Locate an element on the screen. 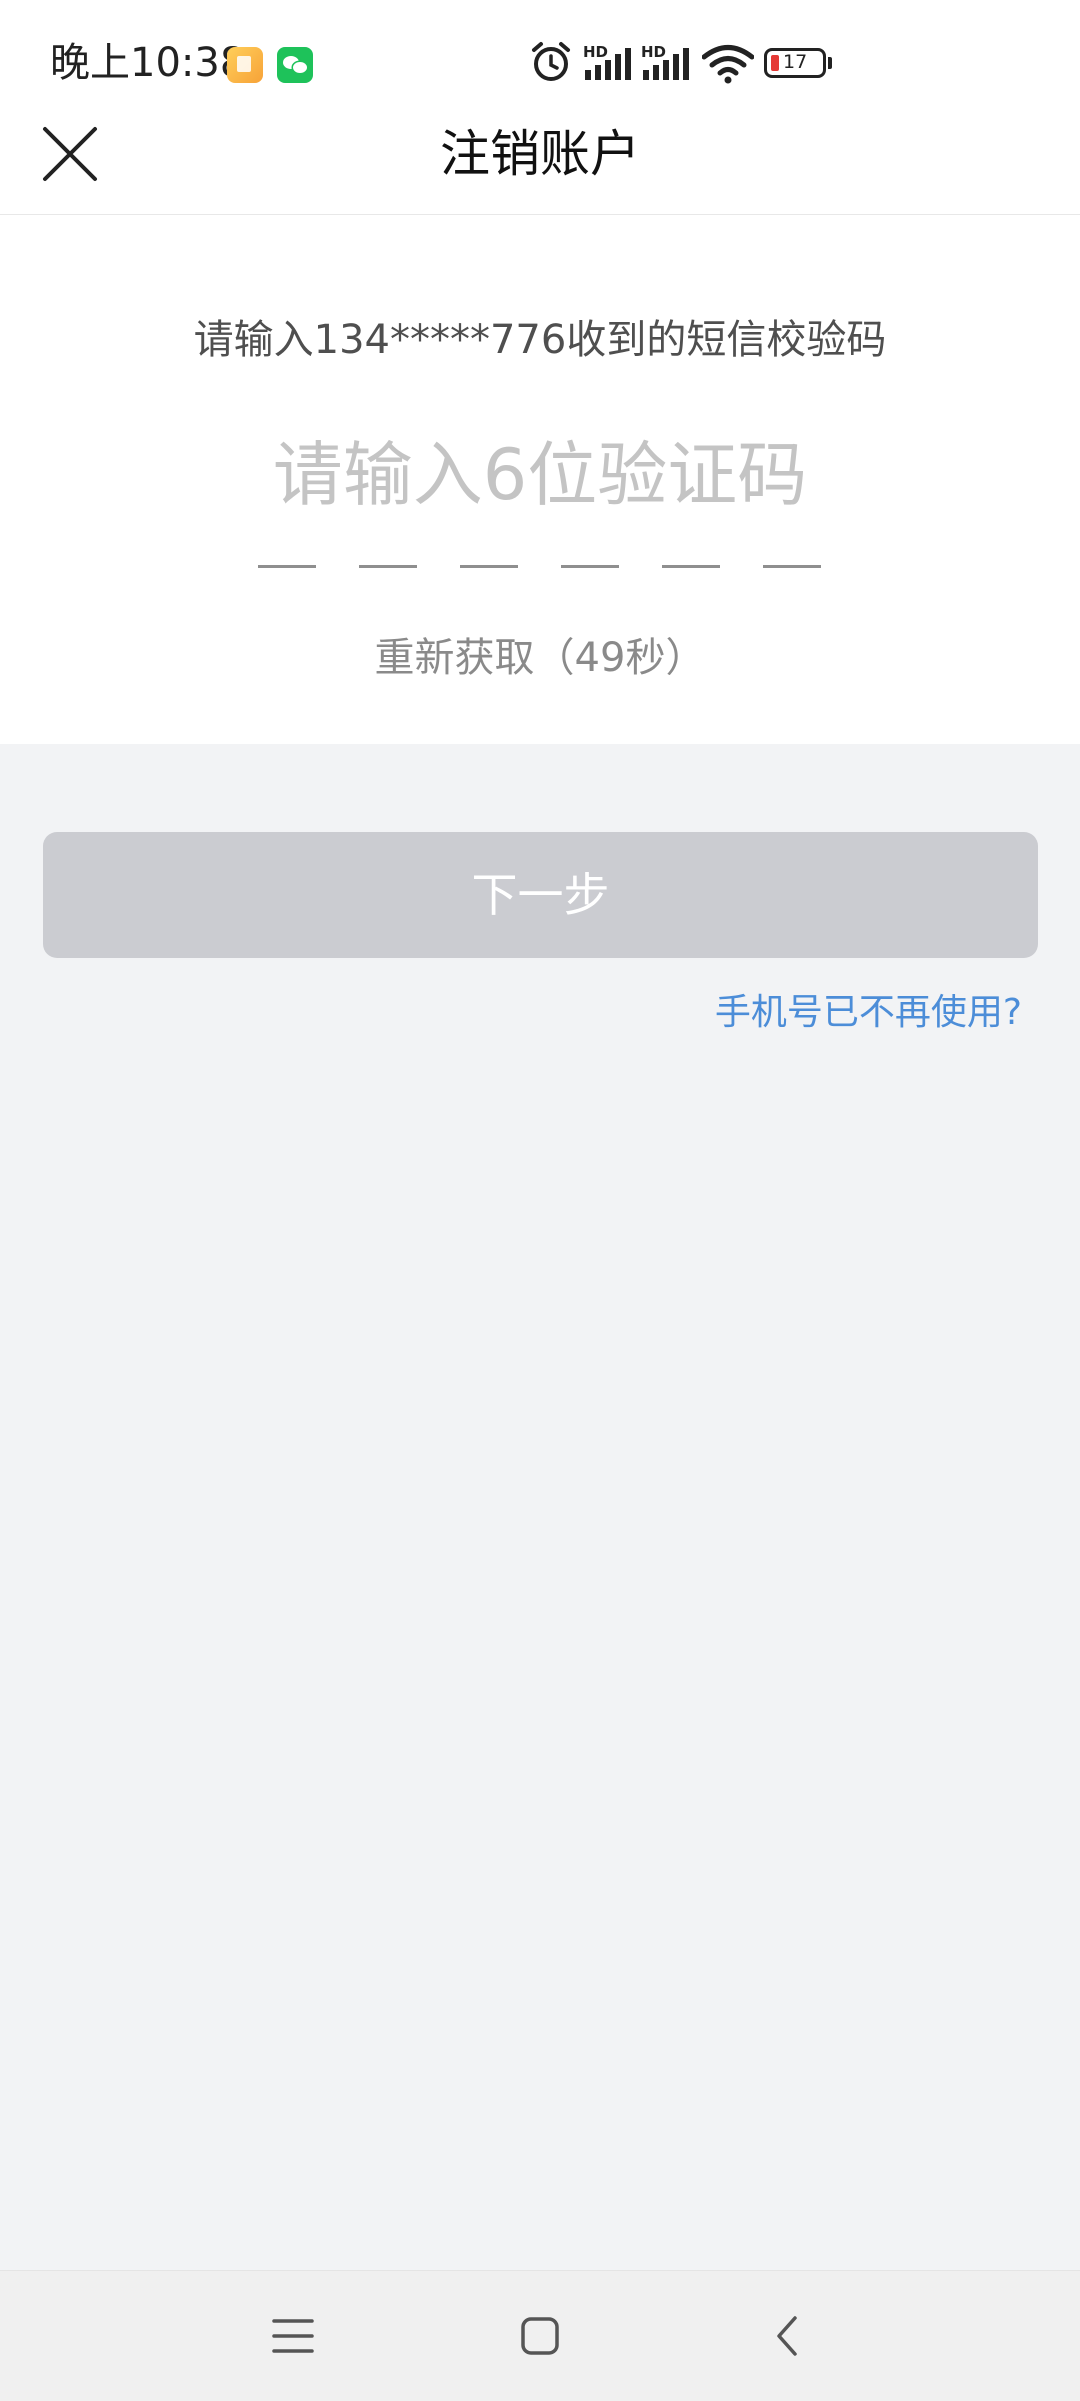 Image resolution: width=1080 pixels, height=2401 pixels. status-bar: 晚上10:38 HD HD 17 is located at coordinates (540, 61).